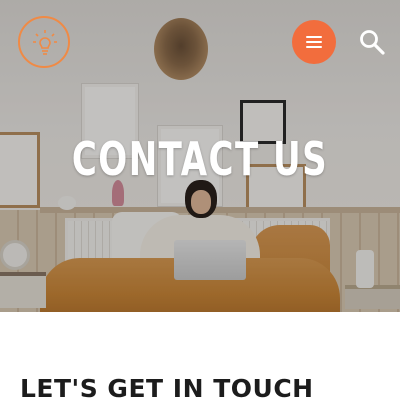  I want to click on page-title: CONTACT US, so click(200, 159).